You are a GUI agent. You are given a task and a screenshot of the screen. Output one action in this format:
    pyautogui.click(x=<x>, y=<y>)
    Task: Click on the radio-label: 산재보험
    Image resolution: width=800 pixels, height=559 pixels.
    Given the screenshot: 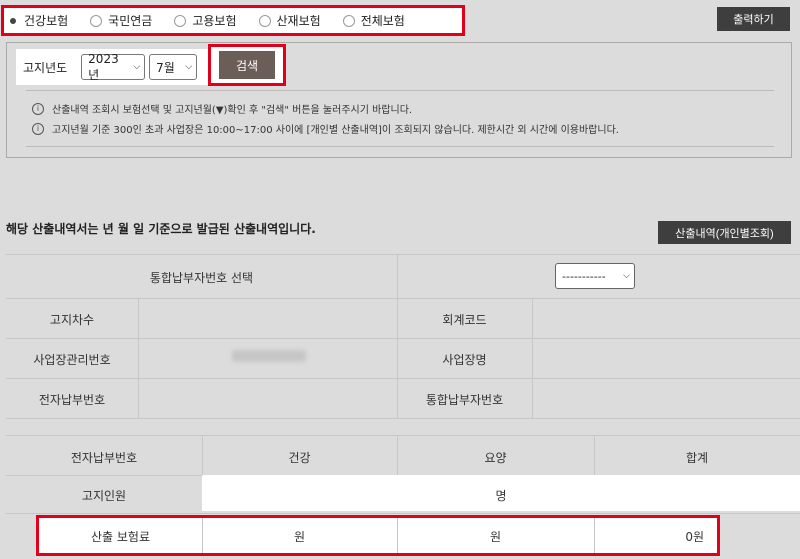 What is the action you would take?
    pyautogui.click(x=298, y=21)
    